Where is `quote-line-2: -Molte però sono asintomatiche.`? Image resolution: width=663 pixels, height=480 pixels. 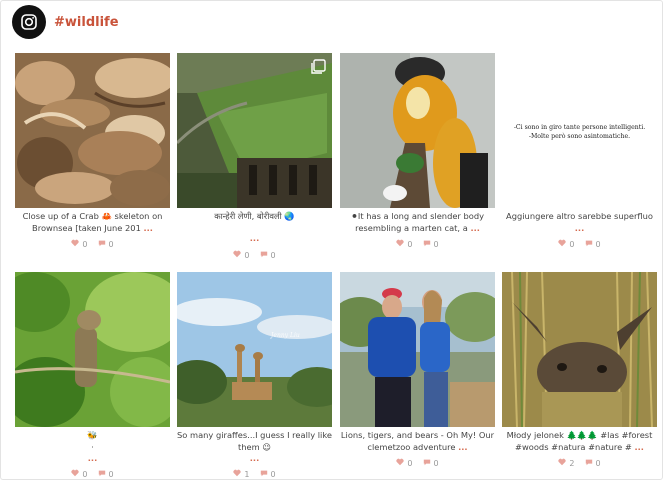 quote-line-2: -Molte però sono asintomatiche. is located at coordinates (579, 136).